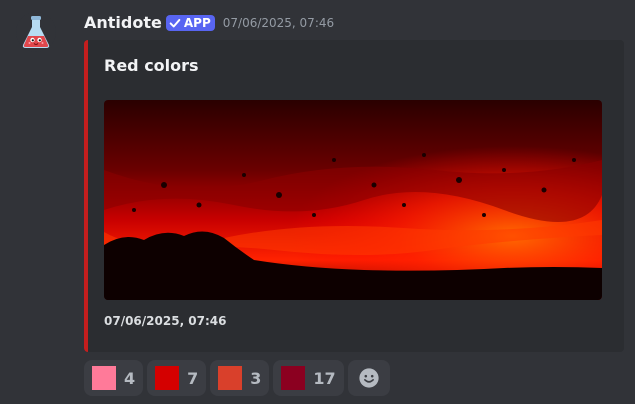  What do you see at coordinates (293, 378) in the screenshot?
I see `dark-red-swatch-icon` at bounding box center [293, 378].